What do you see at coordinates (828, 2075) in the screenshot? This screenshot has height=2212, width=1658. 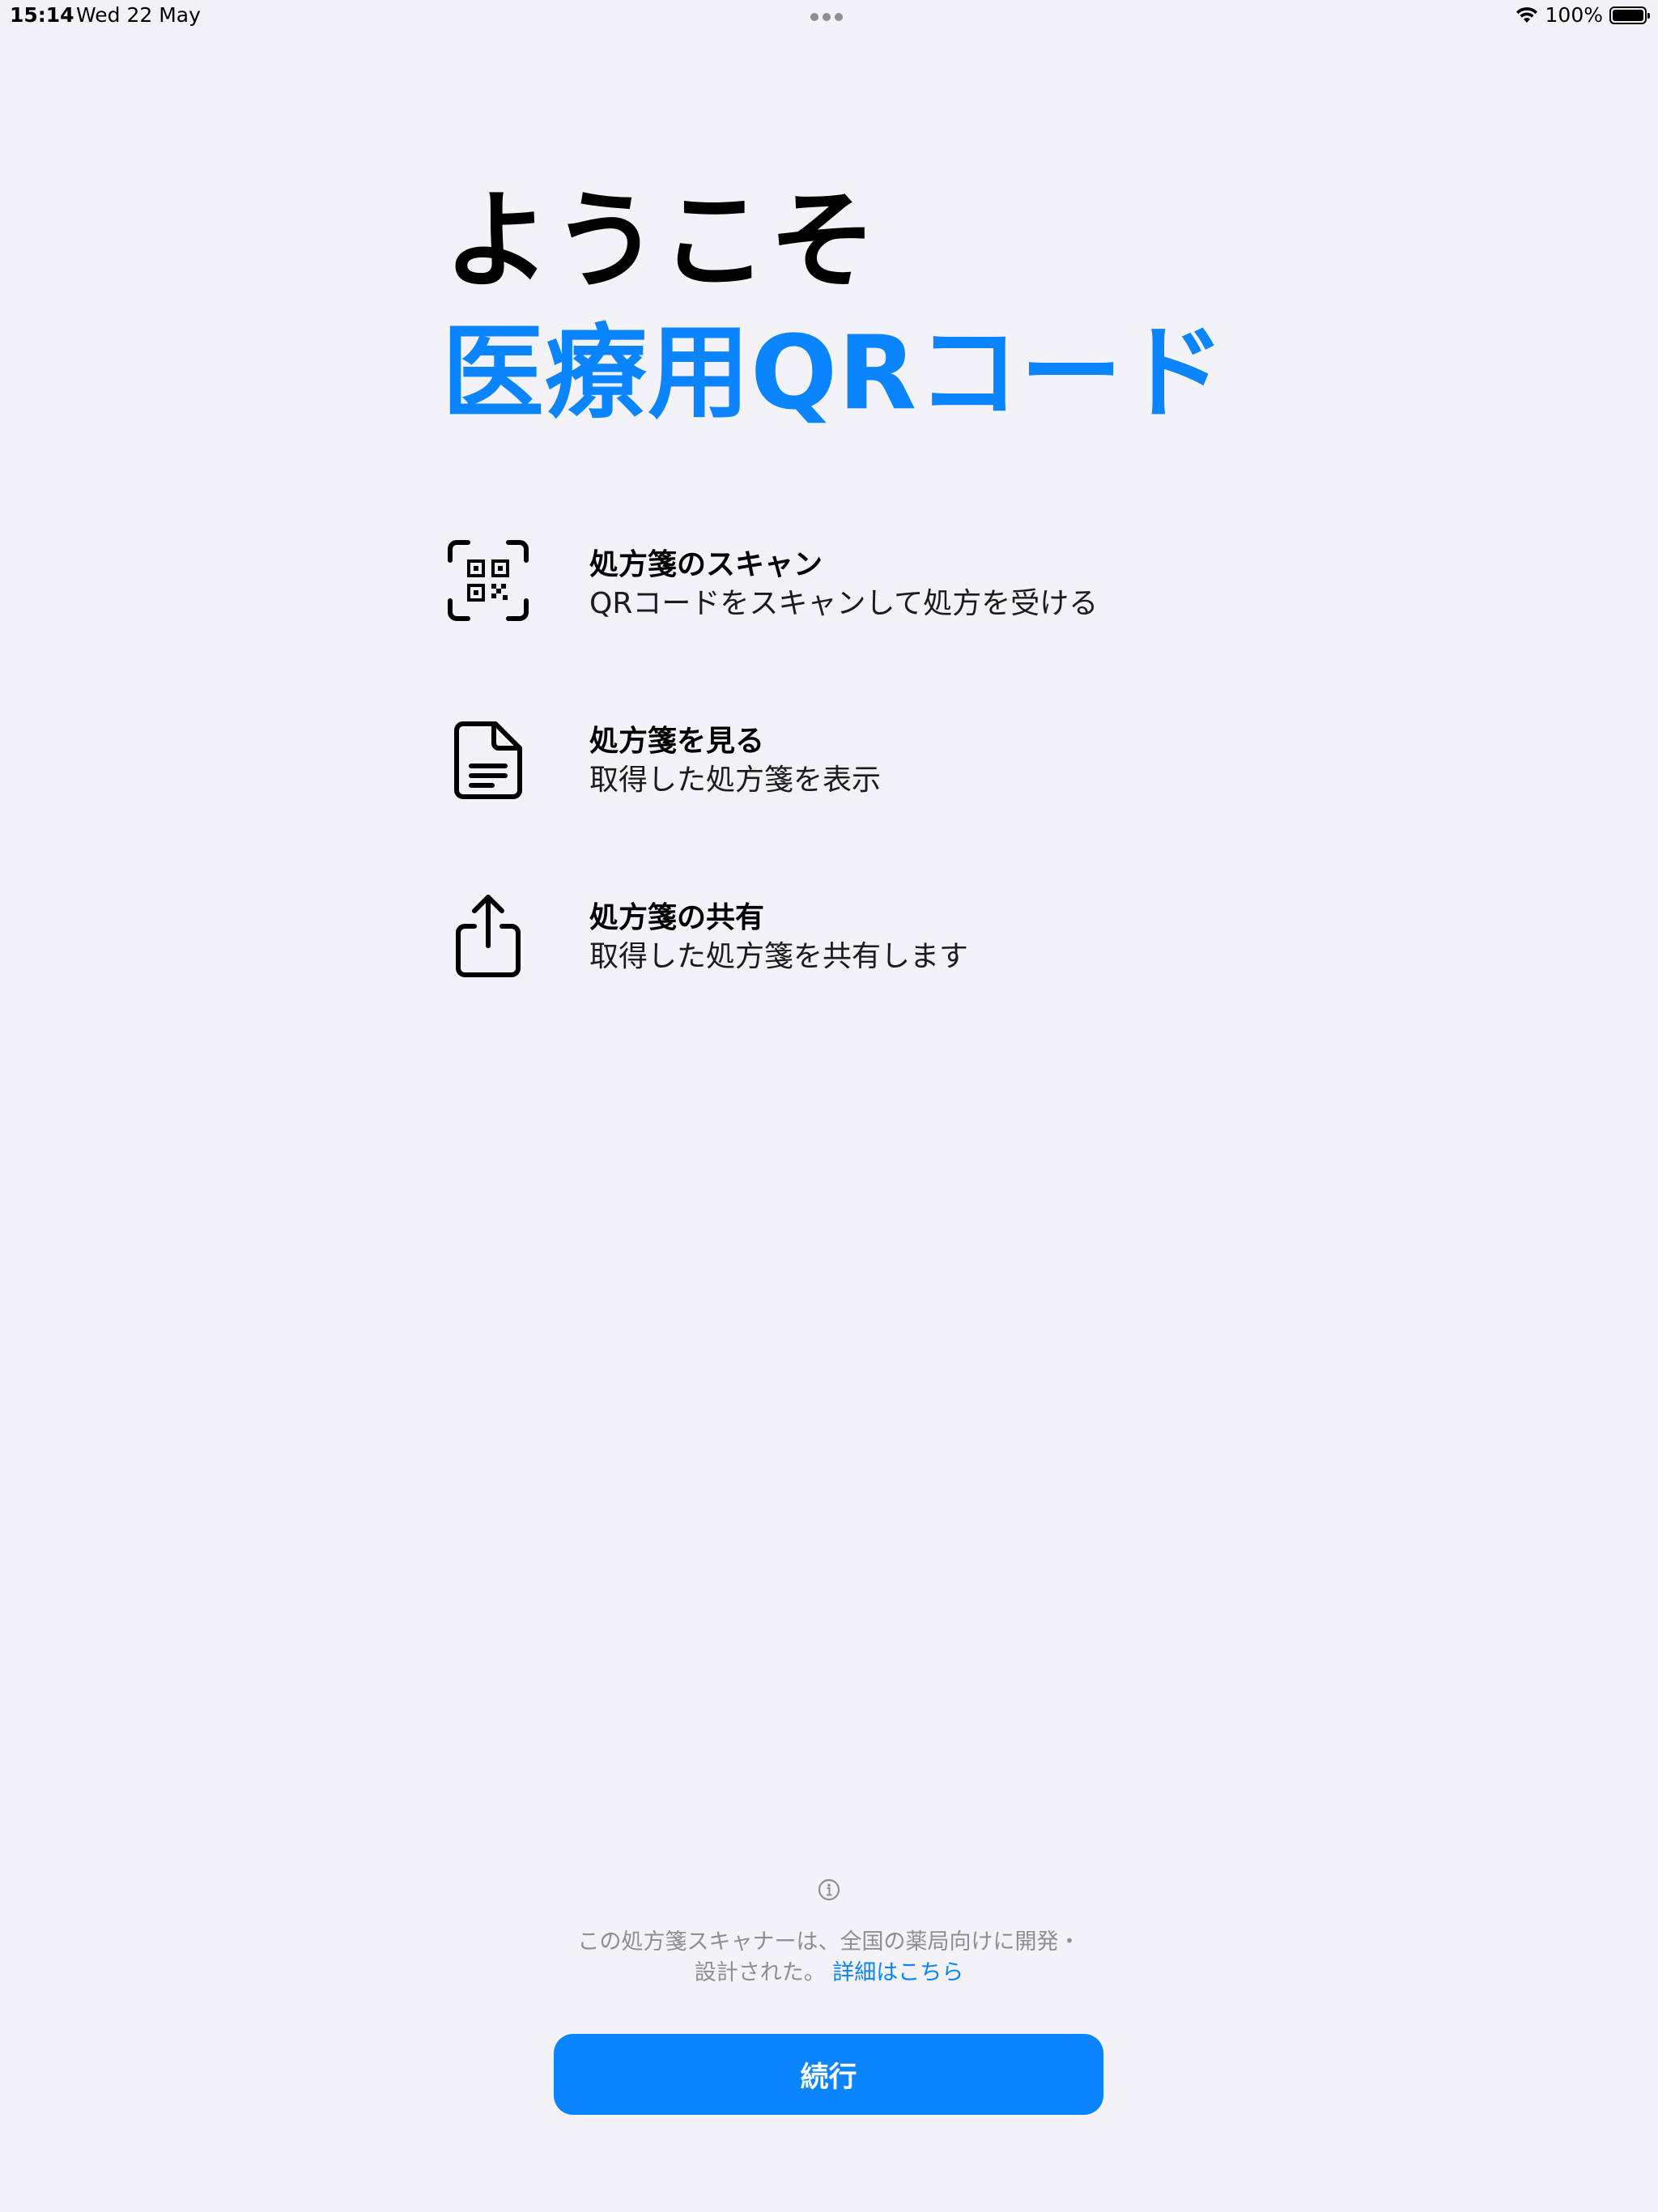 I see `continue-button: 続行` at bounding box center [828, 2075].